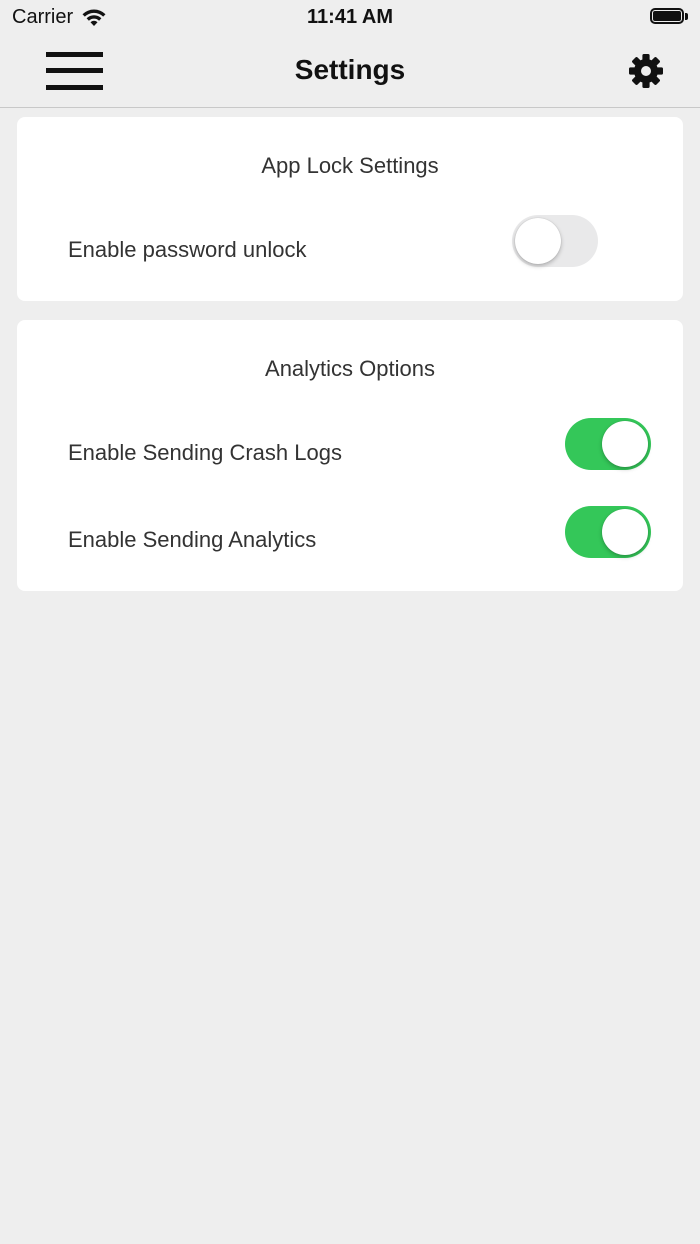  I want to click on battery-icon, so click(670, 17).